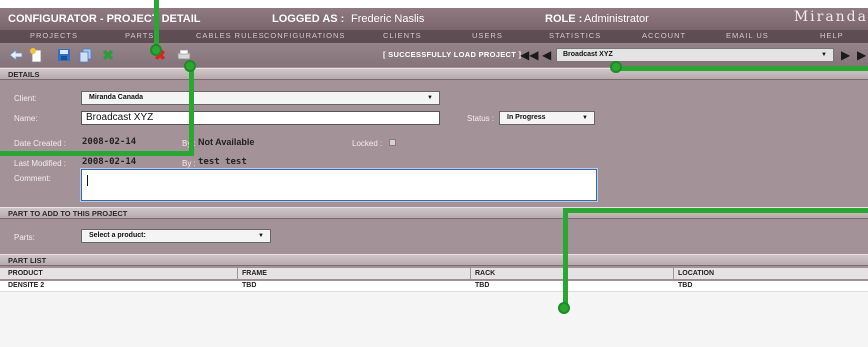 Image resolution: width=868 pixels, height=347 pixels. I want to click on status-message: [ SUCCESSFULLY LOAD PROJECT ], so click(452, 54).